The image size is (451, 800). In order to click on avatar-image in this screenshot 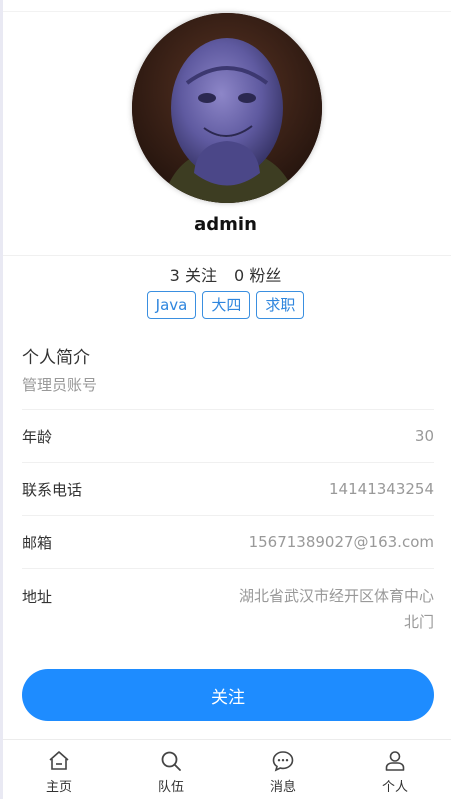, I will do `click(227, 108)`.